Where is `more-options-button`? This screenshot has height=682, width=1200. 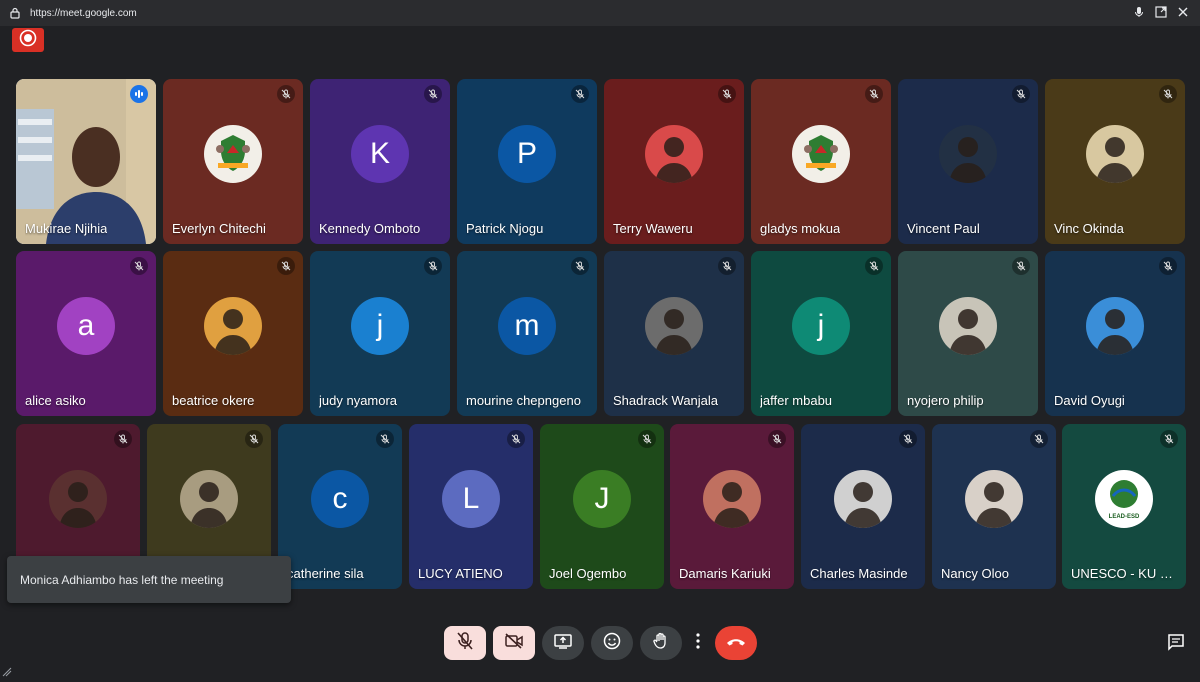
more-options-button is located at coordinates (698, 643).